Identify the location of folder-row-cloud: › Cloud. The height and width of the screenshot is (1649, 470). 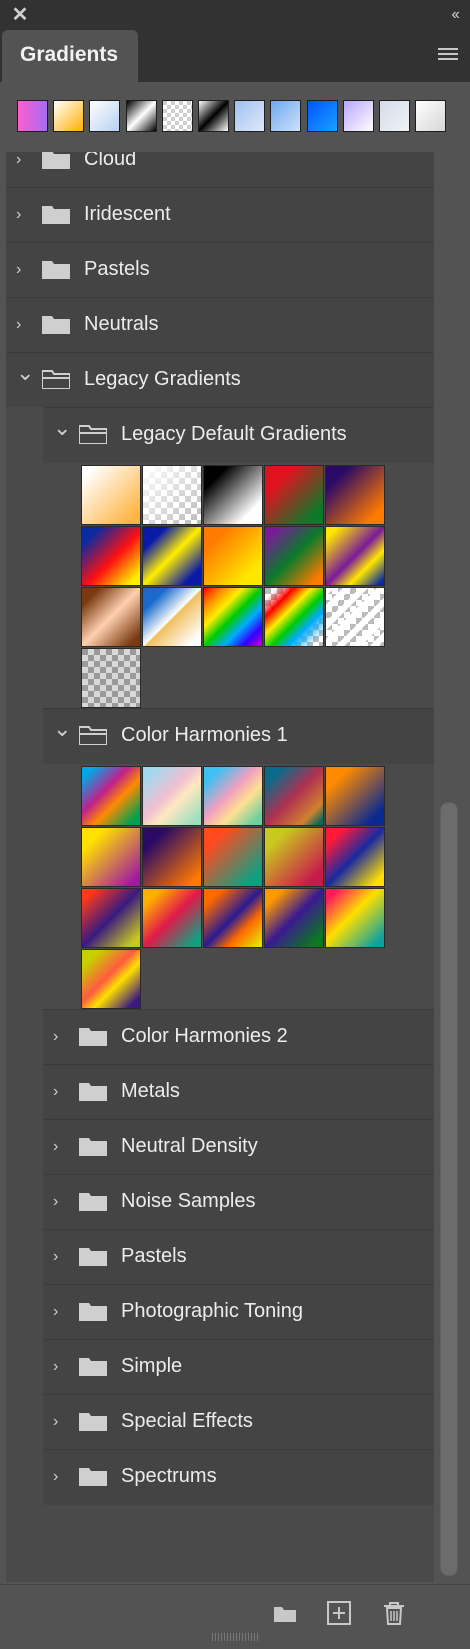
(220, 170).